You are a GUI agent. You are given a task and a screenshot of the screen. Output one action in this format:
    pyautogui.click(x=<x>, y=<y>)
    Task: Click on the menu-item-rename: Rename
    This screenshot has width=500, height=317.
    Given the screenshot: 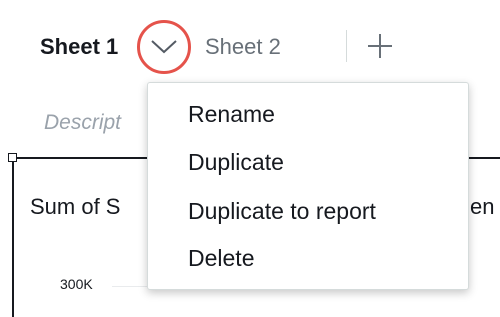 What is the action you would take?
    pyautogui.click(x=231, y=114)
    